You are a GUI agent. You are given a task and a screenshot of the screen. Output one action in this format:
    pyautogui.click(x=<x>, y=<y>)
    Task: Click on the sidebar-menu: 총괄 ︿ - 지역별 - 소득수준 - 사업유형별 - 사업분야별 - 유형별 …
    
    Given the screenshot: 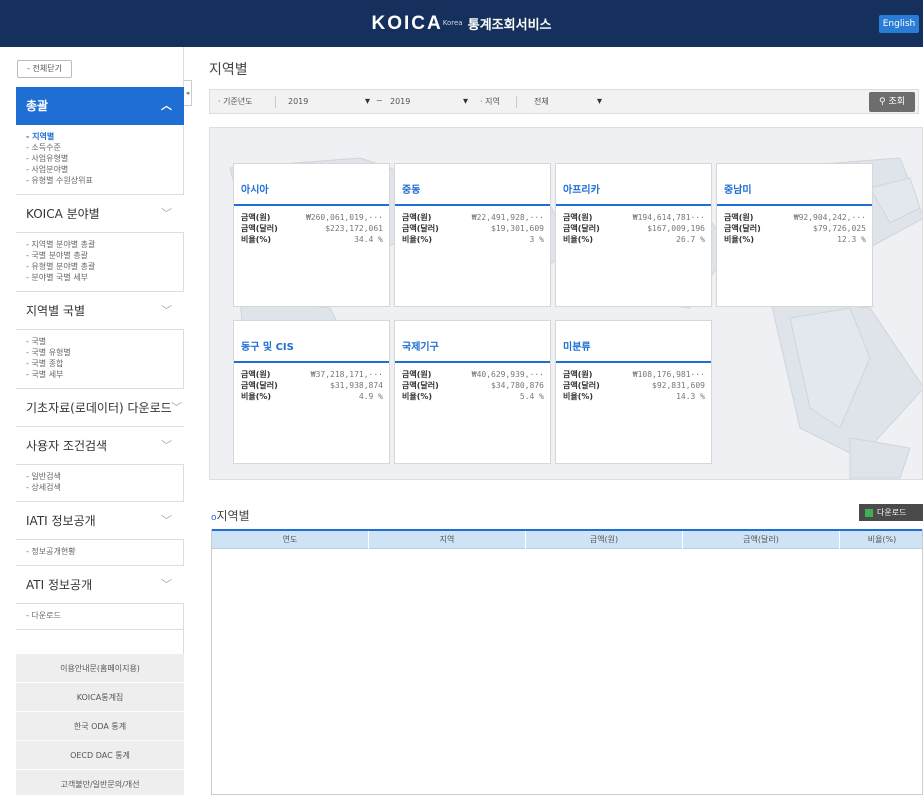 What is the action you would take?
    pyautogui.click(x=100, y=358)
    